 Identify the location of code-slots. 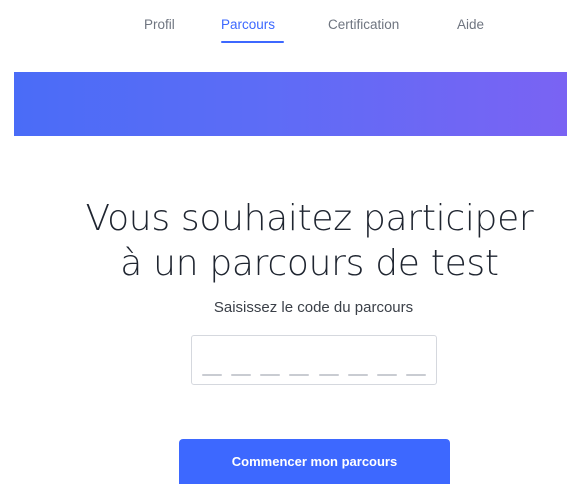
(314, 375).